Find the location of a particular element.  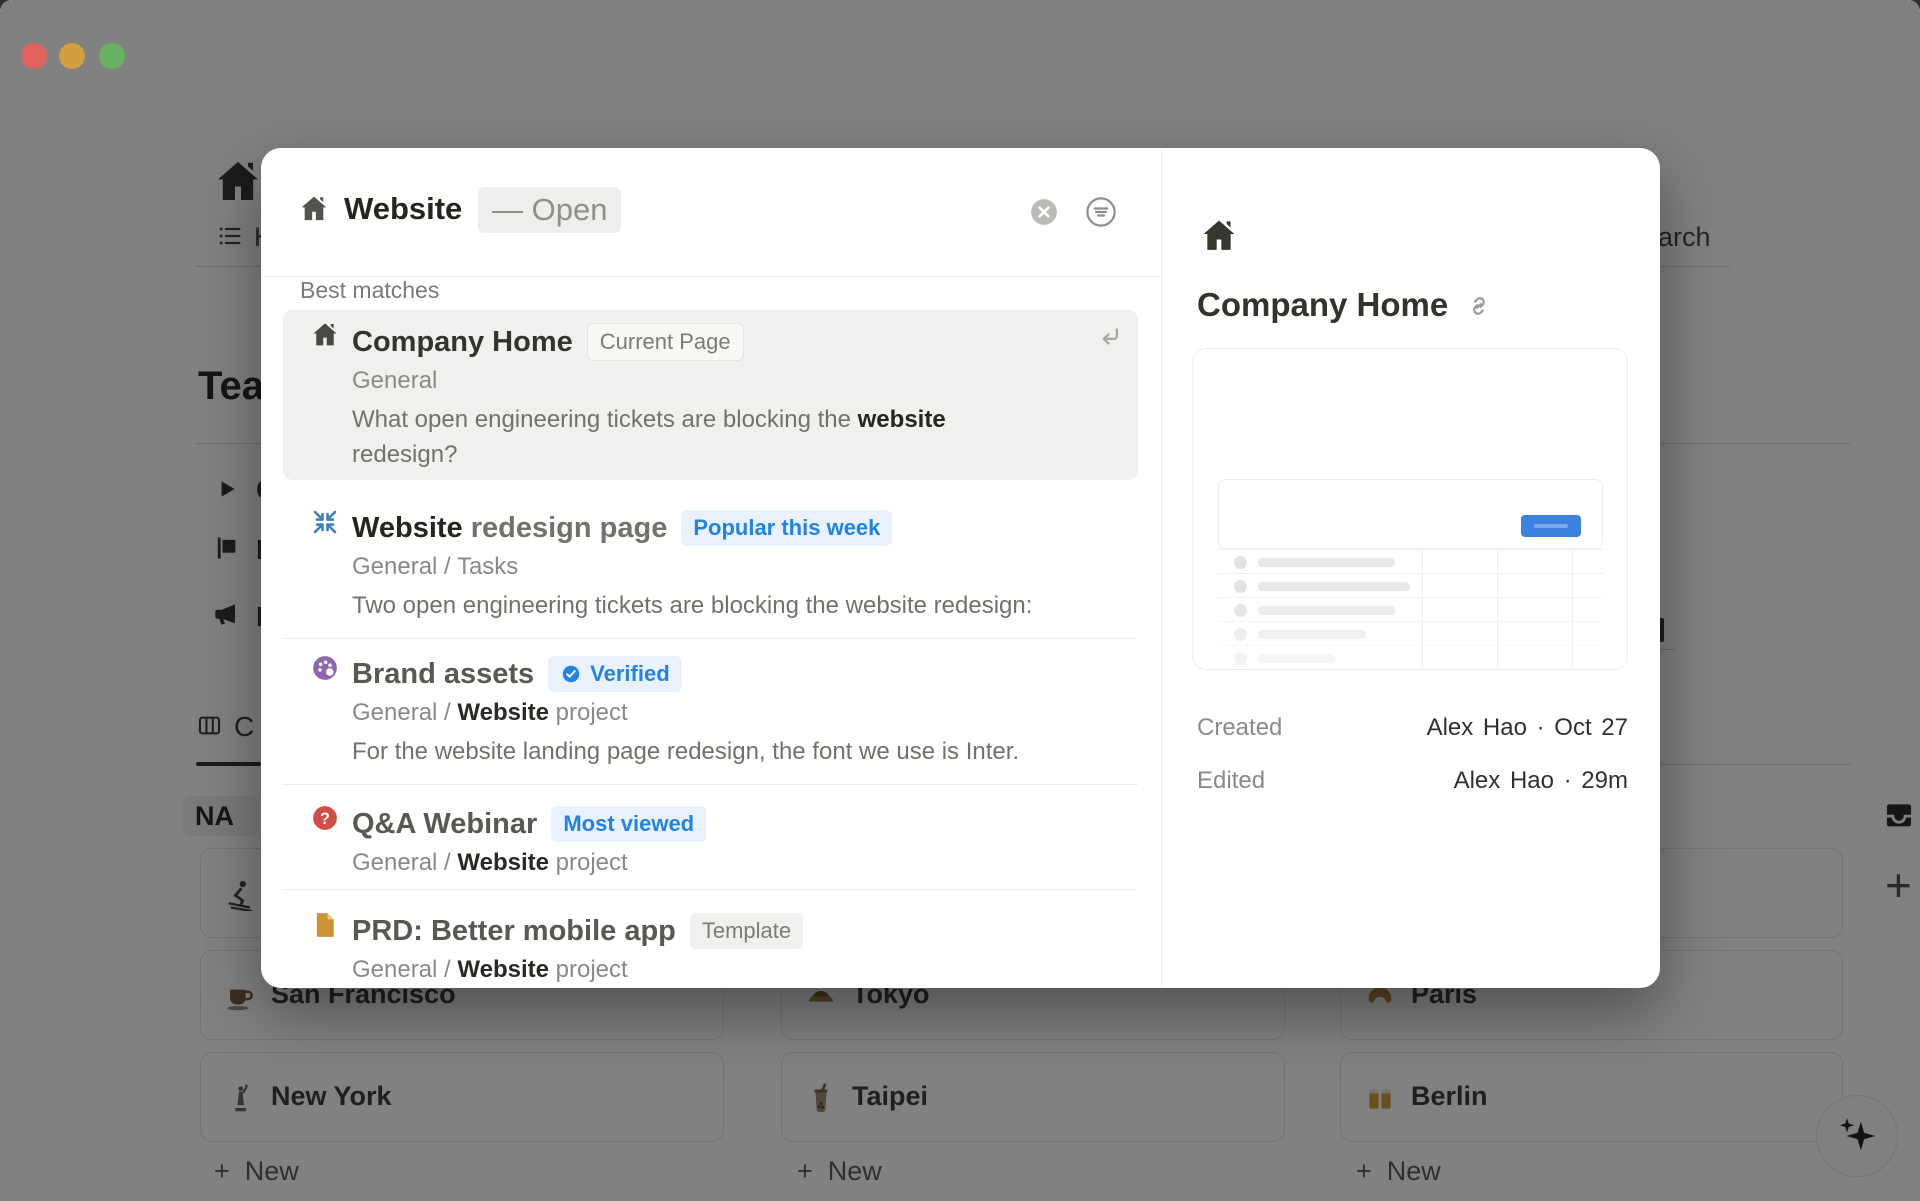

filter-icon is located at coordinates (1101, 212).